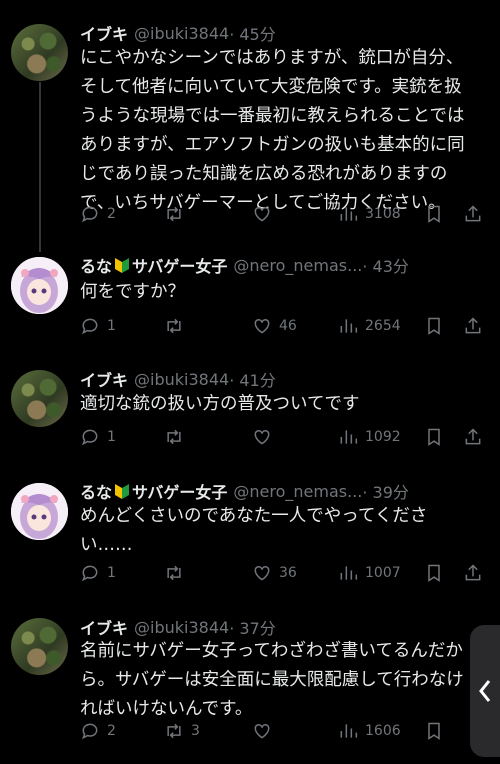 The image size is (500, 764). Describe the element at coordinates (285, 214) in the screenshot. I see `action-bar: 2 3108` at that location.